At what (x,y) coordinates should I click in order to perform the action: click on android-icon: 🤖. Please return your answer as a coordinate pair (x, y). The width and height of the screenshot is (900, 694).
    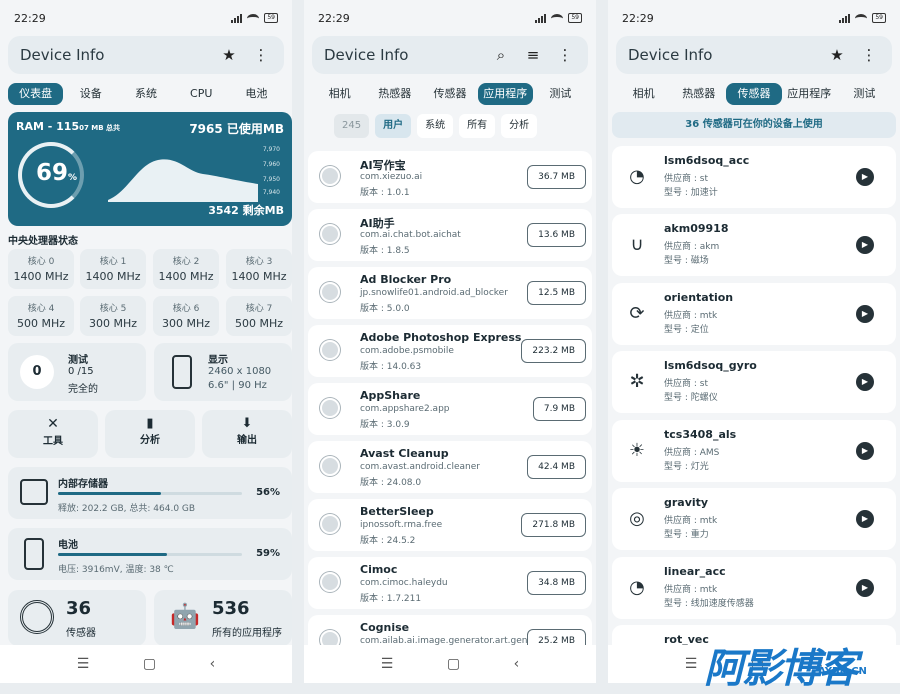
    Looking at the image, I should click on (185, 616).